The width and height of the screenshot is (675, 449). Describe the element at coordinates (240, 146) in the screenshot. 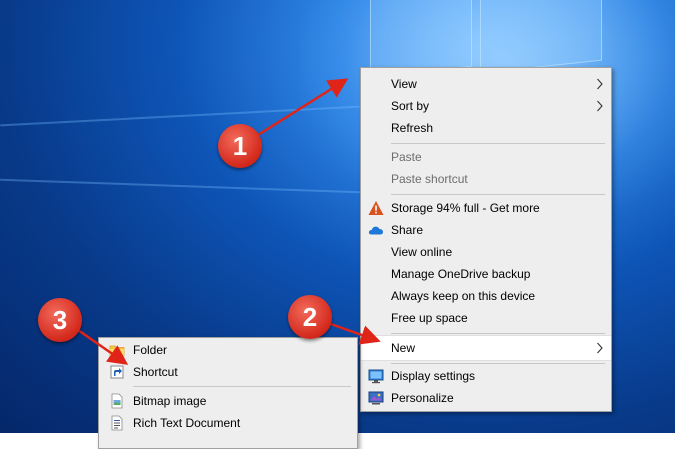

I see `callout-badge-1: 1` at that location.